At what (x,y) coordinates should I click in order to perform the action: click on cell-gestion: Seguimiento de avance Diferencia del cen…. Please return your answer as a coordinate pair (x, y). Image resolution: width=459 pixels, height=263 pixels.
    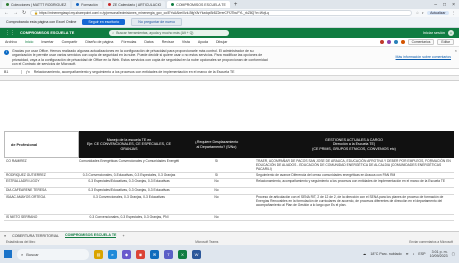
    Looking at the image, I should click on (326, 175).